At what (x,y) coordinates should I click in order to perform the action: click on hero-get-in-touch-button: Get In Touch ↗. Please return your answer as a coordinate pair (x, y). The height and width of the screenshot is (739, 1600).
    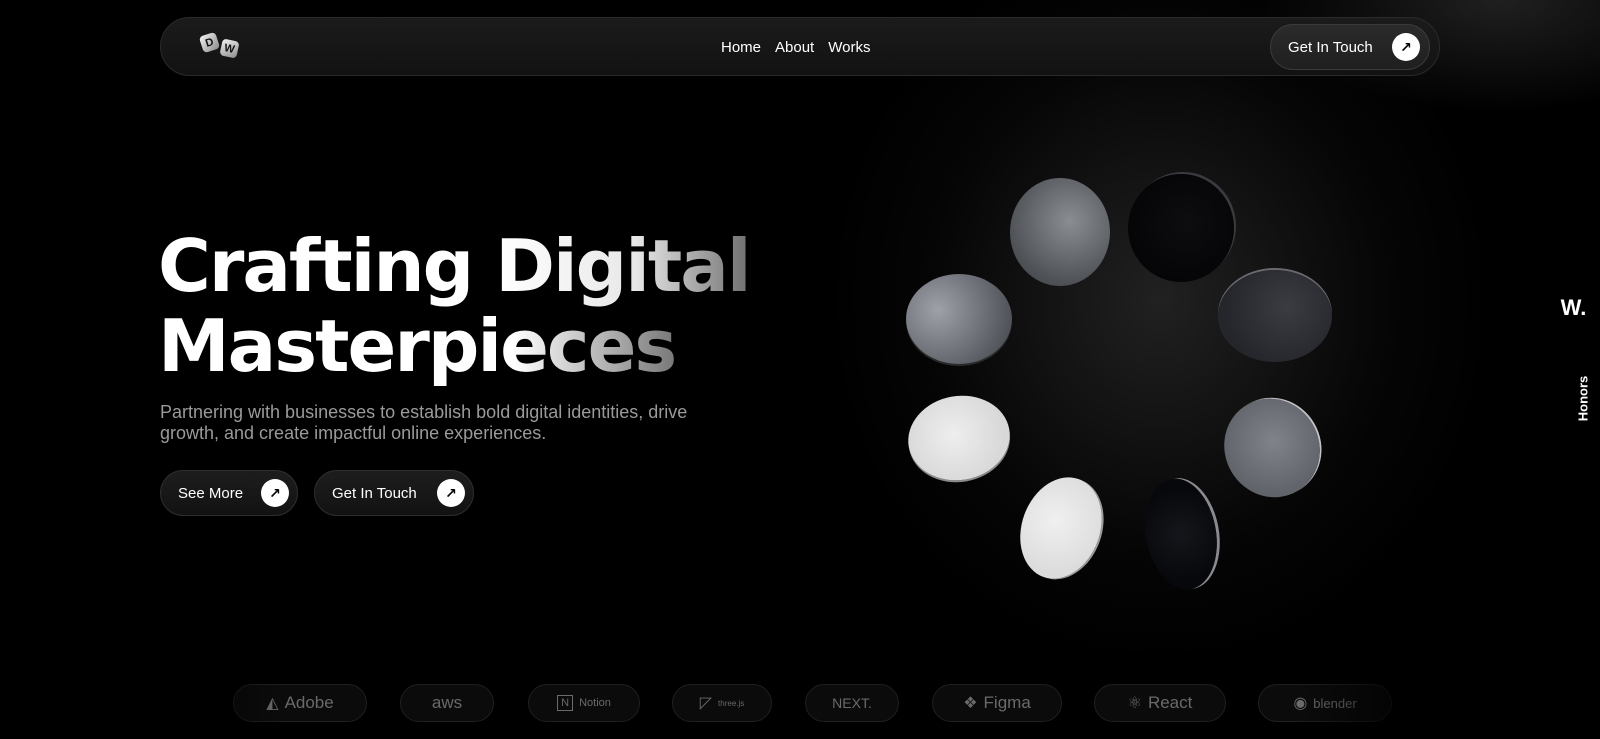
    Looking at the image, I should click on (394, 493).